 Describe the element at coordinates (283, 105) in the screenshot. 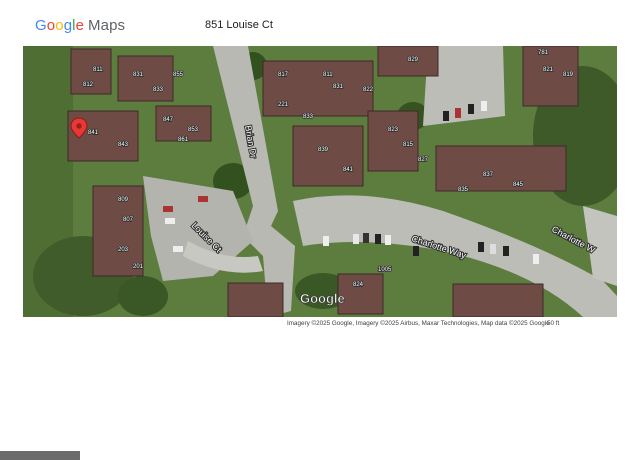

I see `unit-label: 221` at that location.